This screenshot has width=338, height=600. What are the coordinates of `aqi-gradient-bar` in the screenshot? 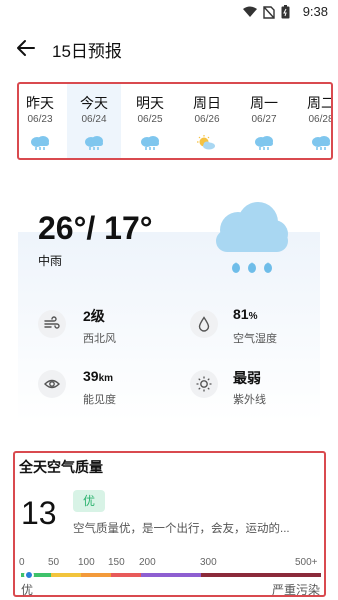 It's located at (171, 575).